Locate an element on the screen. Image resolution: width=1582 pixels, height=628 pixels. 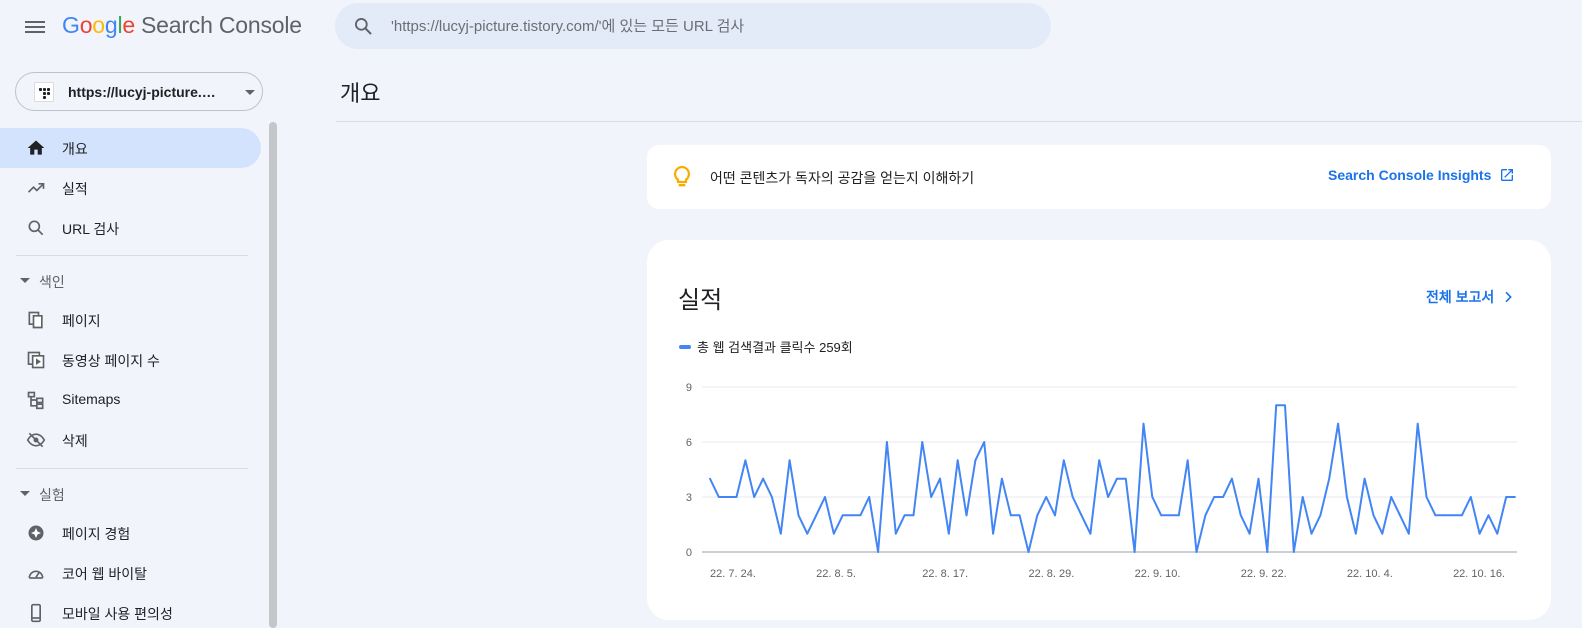
sidebar-item-sitemaps: Sitemaps is located at coordinates (130, 400).